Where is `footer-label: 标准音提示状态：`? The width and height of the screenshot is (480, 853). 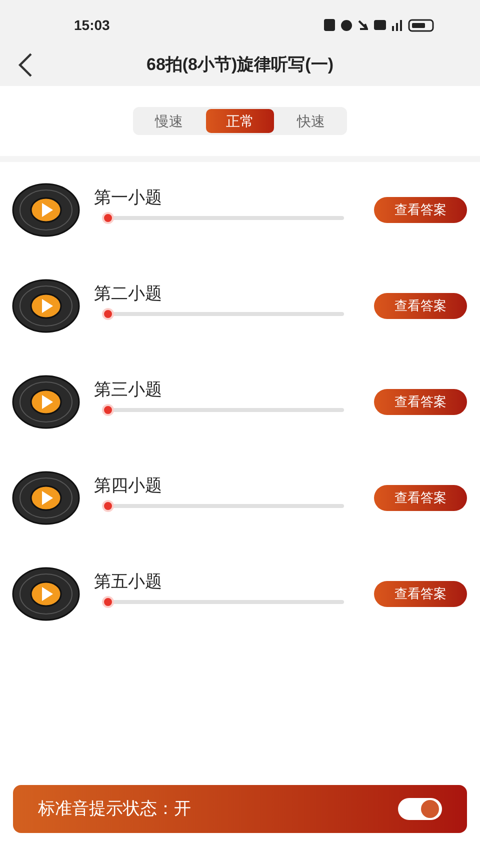 footer-label: 标准音提示状态： is located at coordinates (106, 809).